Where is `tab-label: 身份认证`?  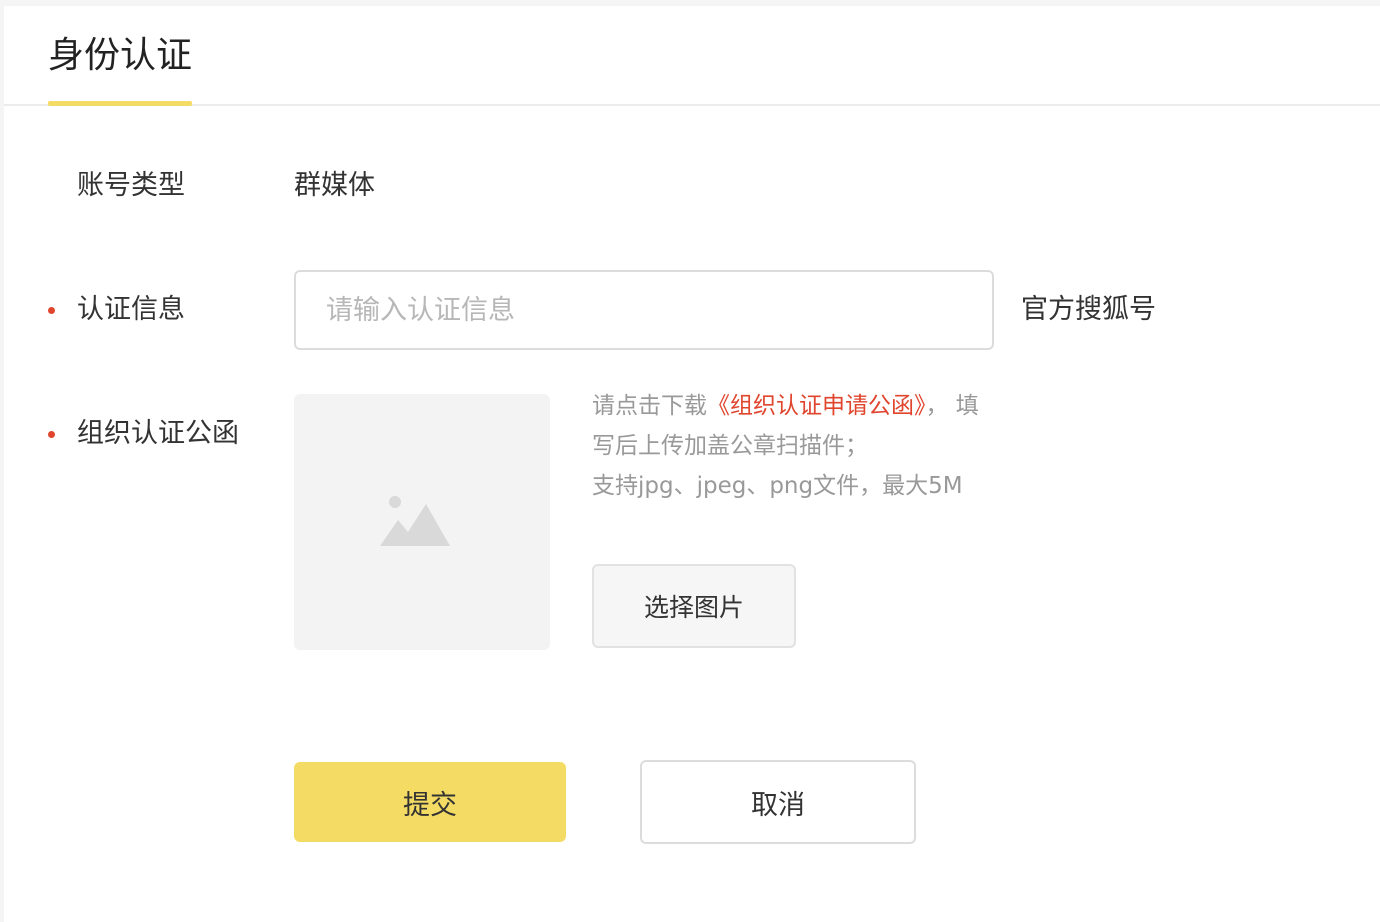 tab-label: 身份认证 is located at coordinates (120, 55).